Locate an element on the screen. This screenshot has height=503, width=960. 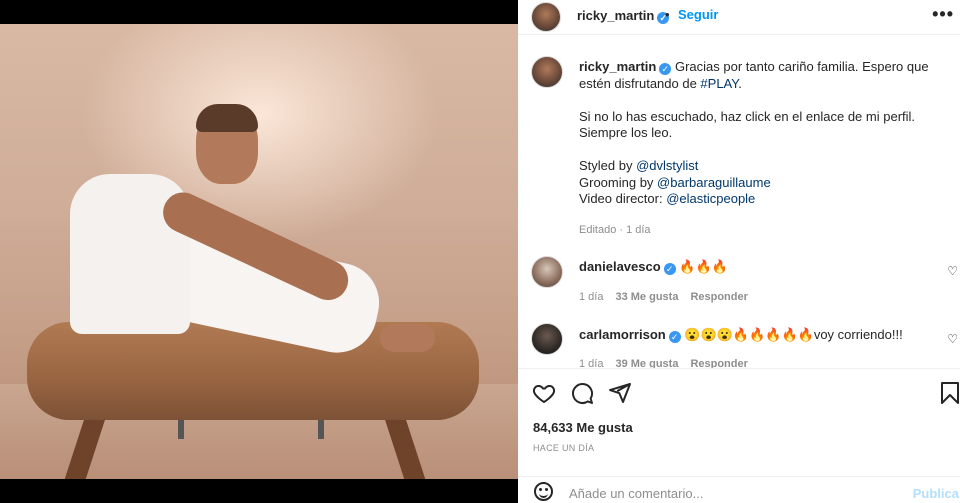
comment-meta: 1 día 33 Me gusta Responder is located at coordinates (669, 297).